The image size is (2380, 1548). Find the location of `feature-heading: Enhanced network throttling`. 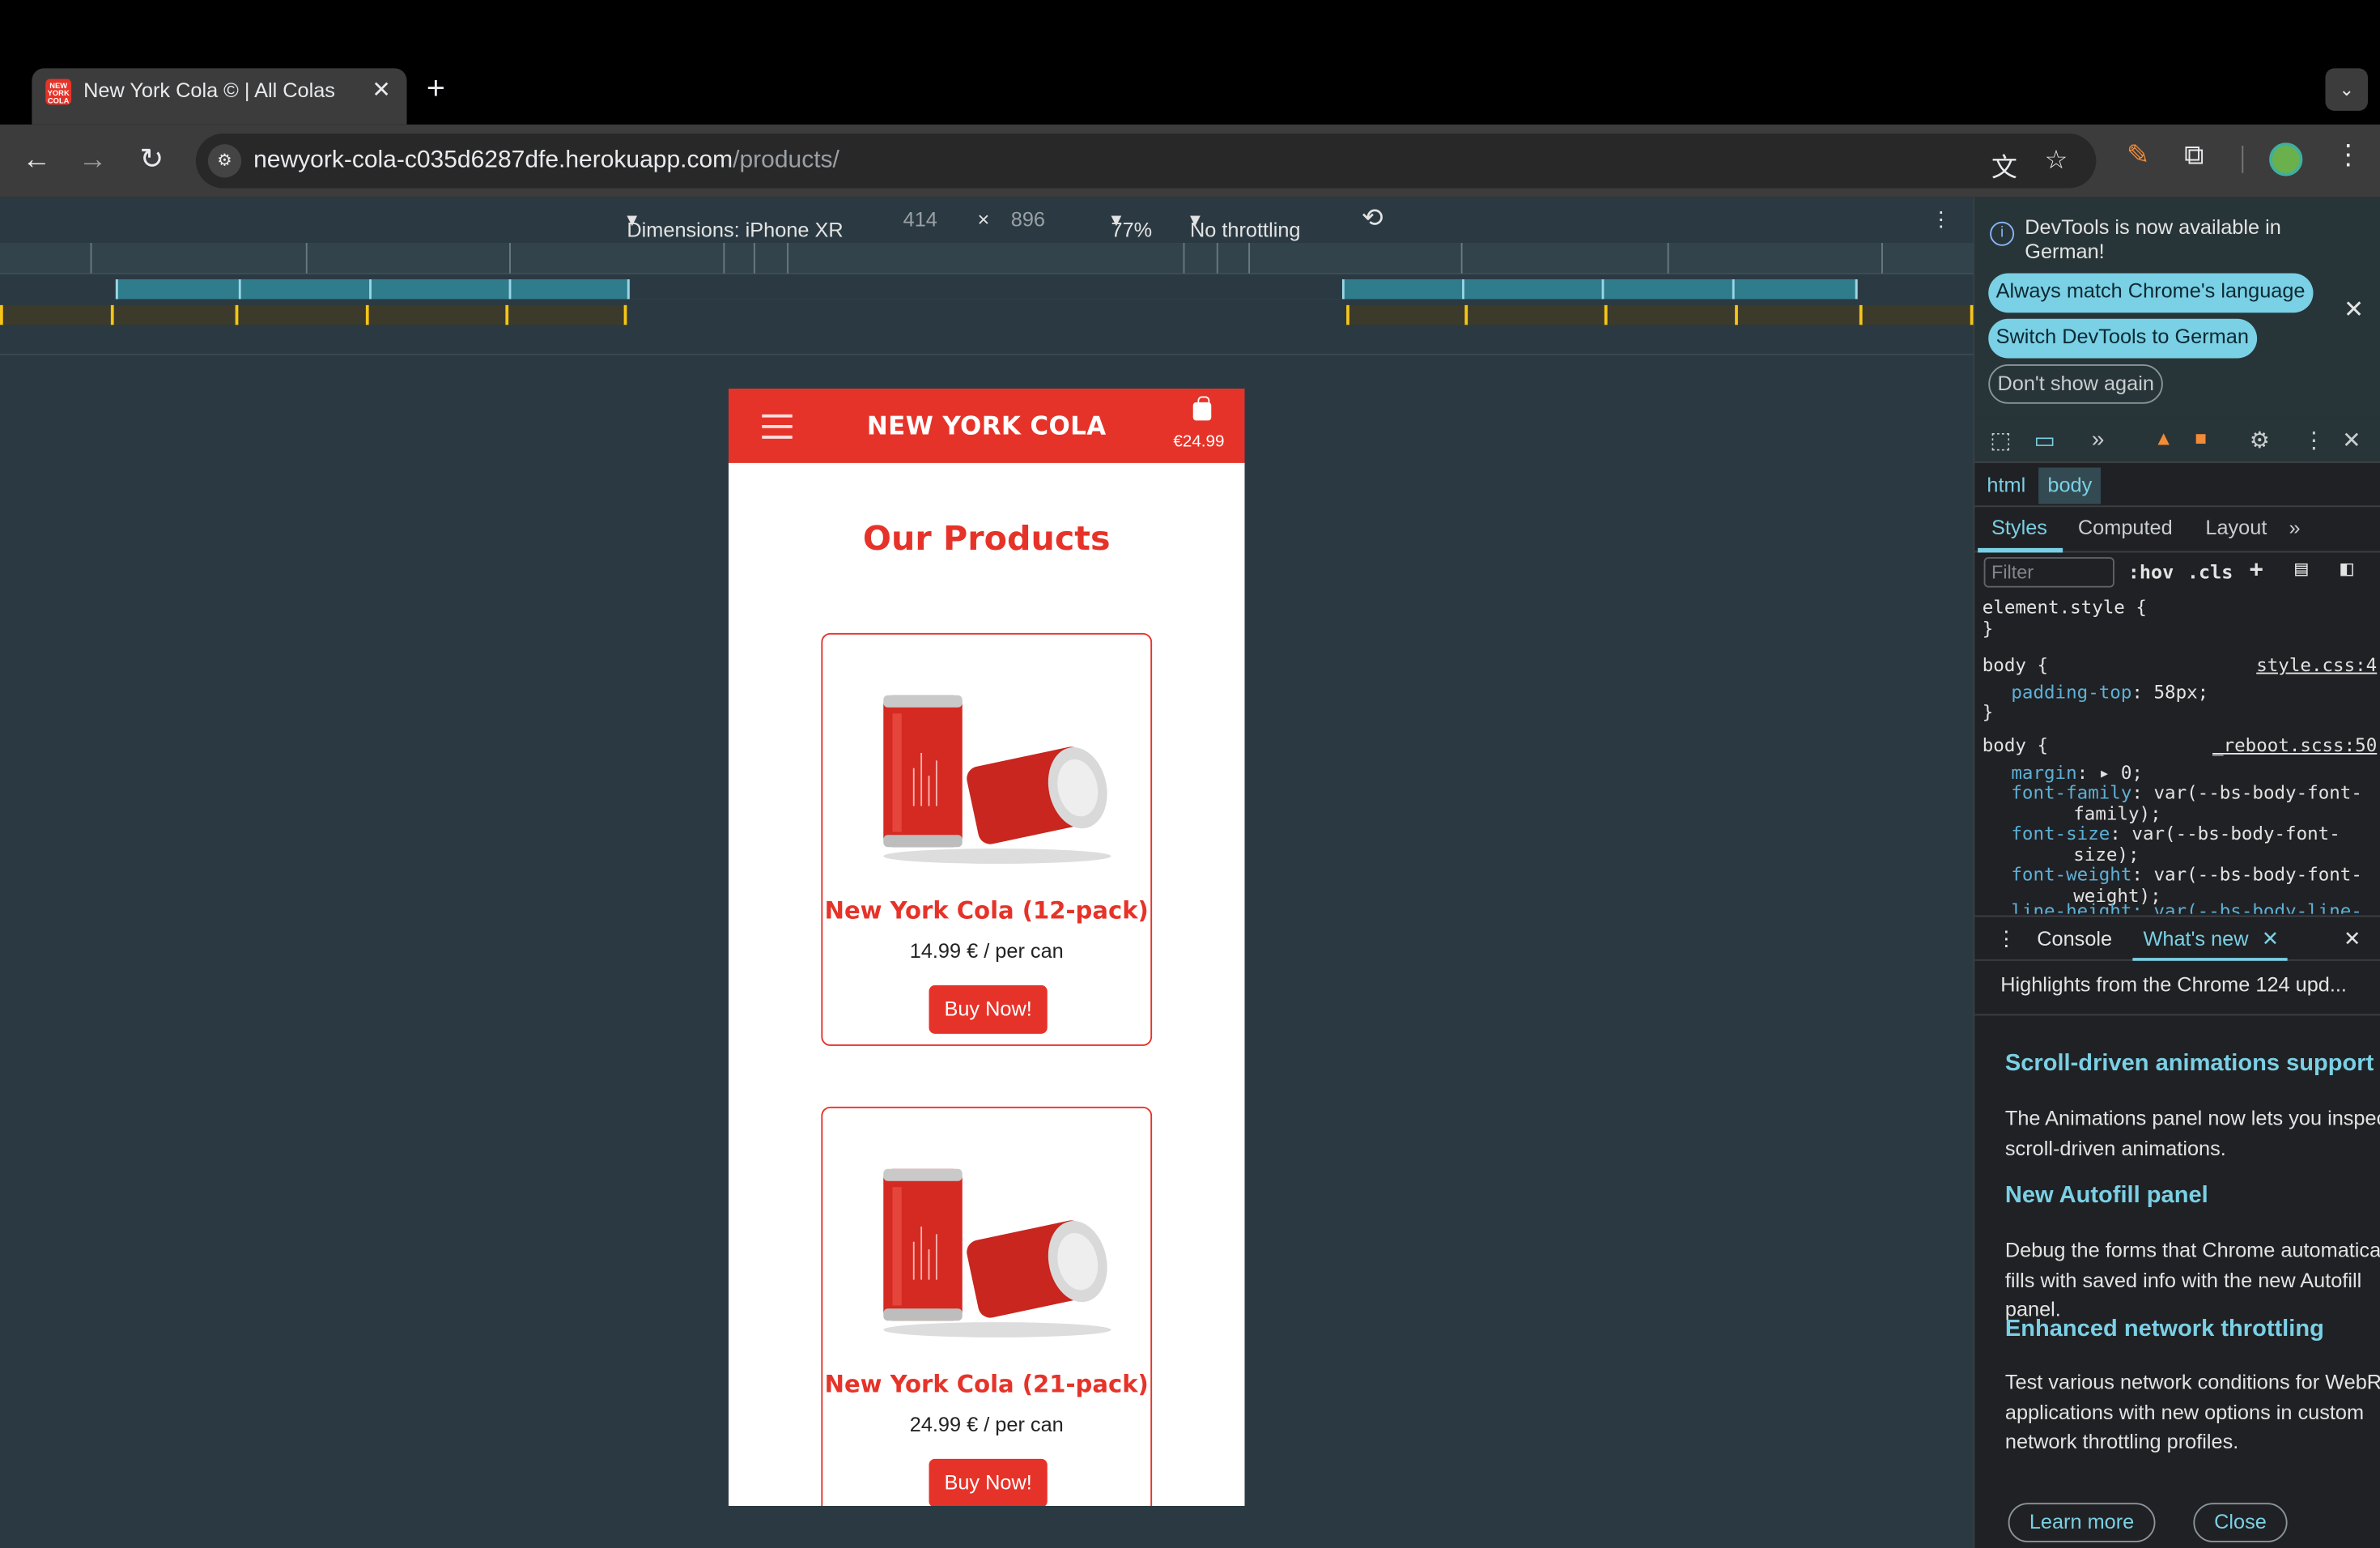

feature-heading: Enhanced network throttling is located at coordinates (2164, 1330).